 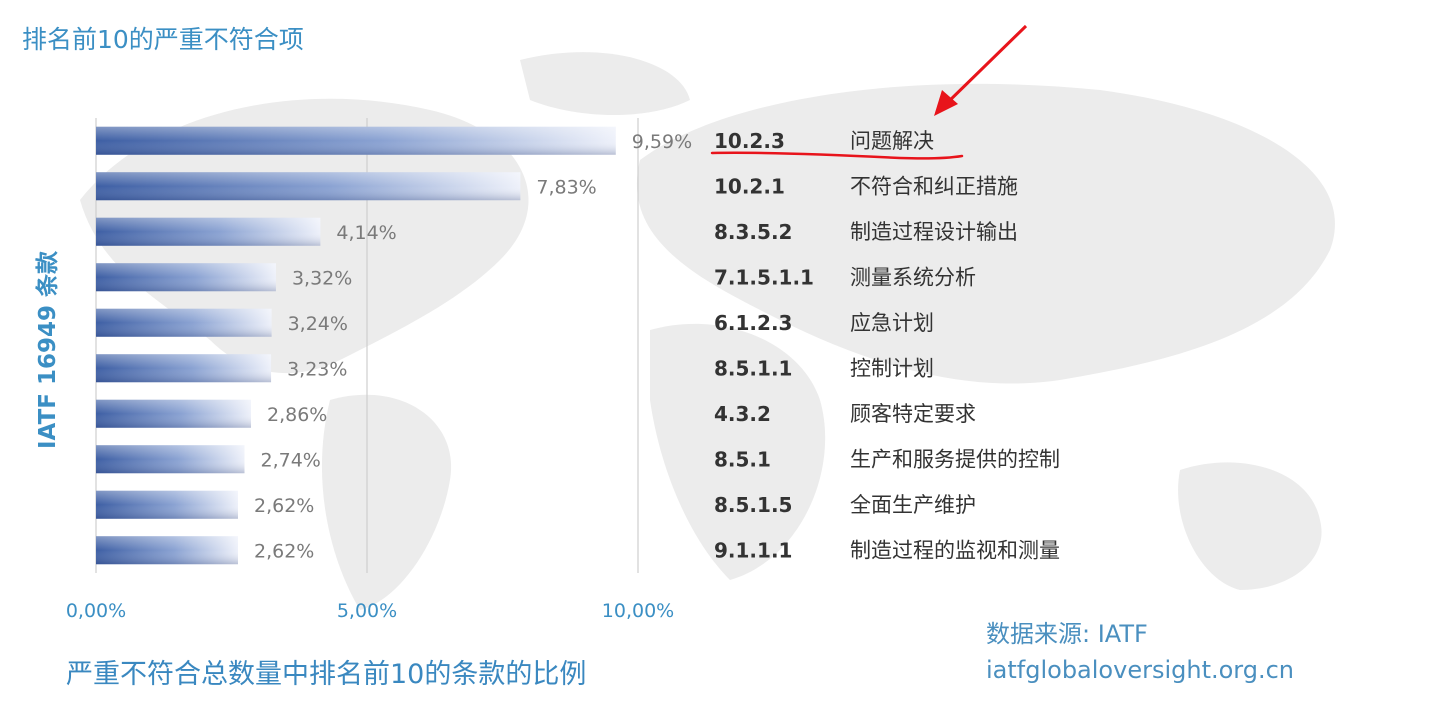 What do you see at coordinates (742, 414) in the screenshot?
I see `clause-number: 4.3.2` at bounding box center [742, 414].